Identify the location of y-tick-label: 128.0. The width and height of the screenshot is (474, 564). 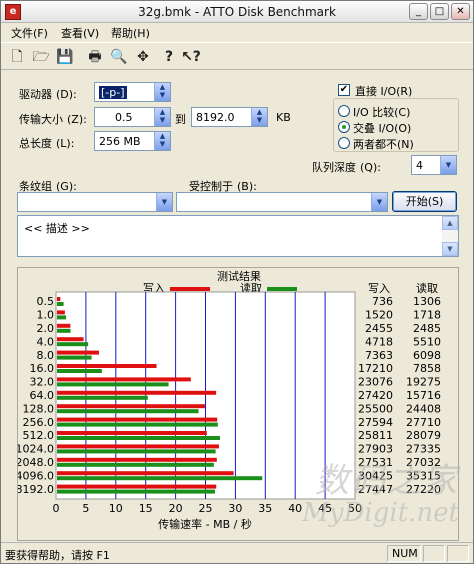
(39, 408).